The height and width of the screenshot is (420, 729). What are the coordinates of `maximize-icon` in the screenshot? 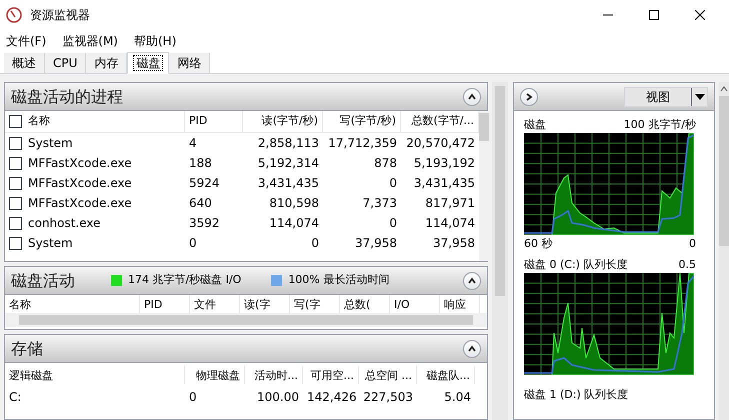 It's located at (654, 15).